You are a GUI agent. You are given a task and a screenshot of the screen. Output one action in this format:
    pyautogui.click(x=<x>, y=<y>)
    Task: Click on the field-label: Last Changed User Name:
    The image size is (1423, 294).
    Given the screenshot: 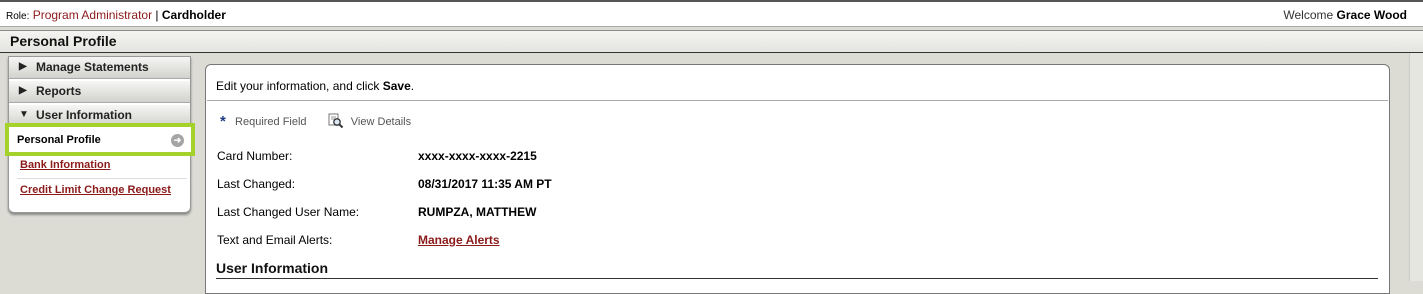 What is the action you would take?
    pyautogui.click(x=288, y=212)
    